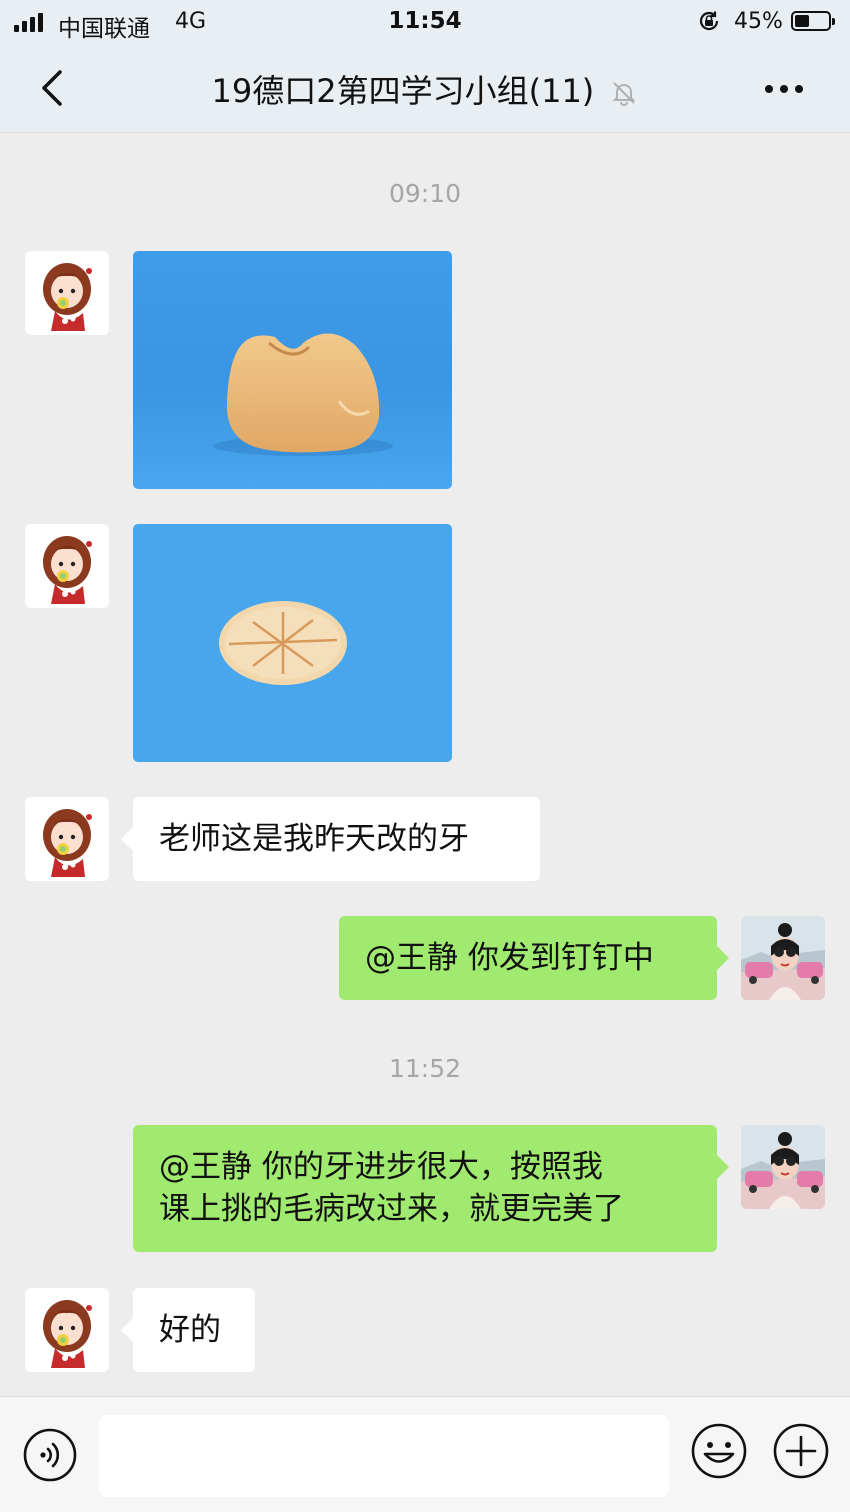  What do you see at coordinates (431, 1188) in the screenshot?
I see `message-bubble: @王静 你的牙进步很大，按照我 课上挑的毛病改过来，就更完美了` at bounding box center [431, 1188].